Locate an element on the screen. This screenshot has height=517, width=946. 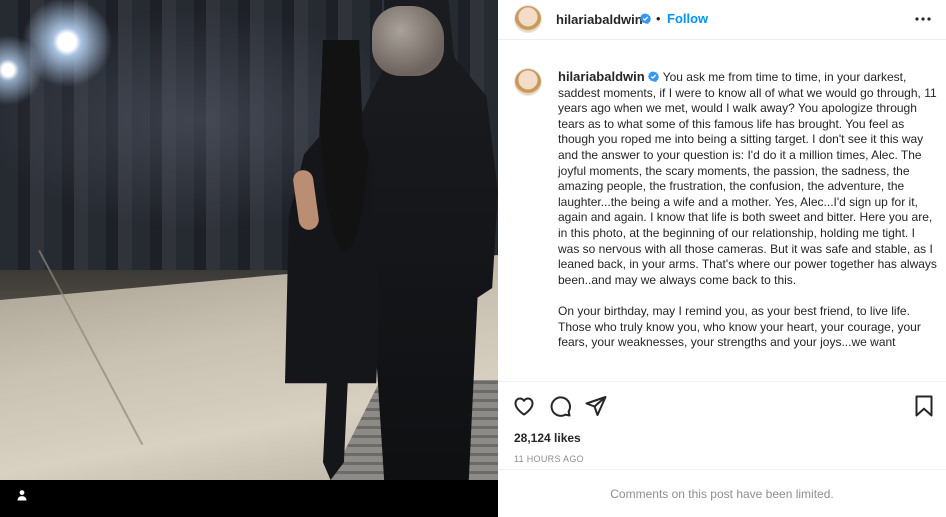
comments-limited-text: Comments on this post have been limited. is located at coordinates (722, 493).